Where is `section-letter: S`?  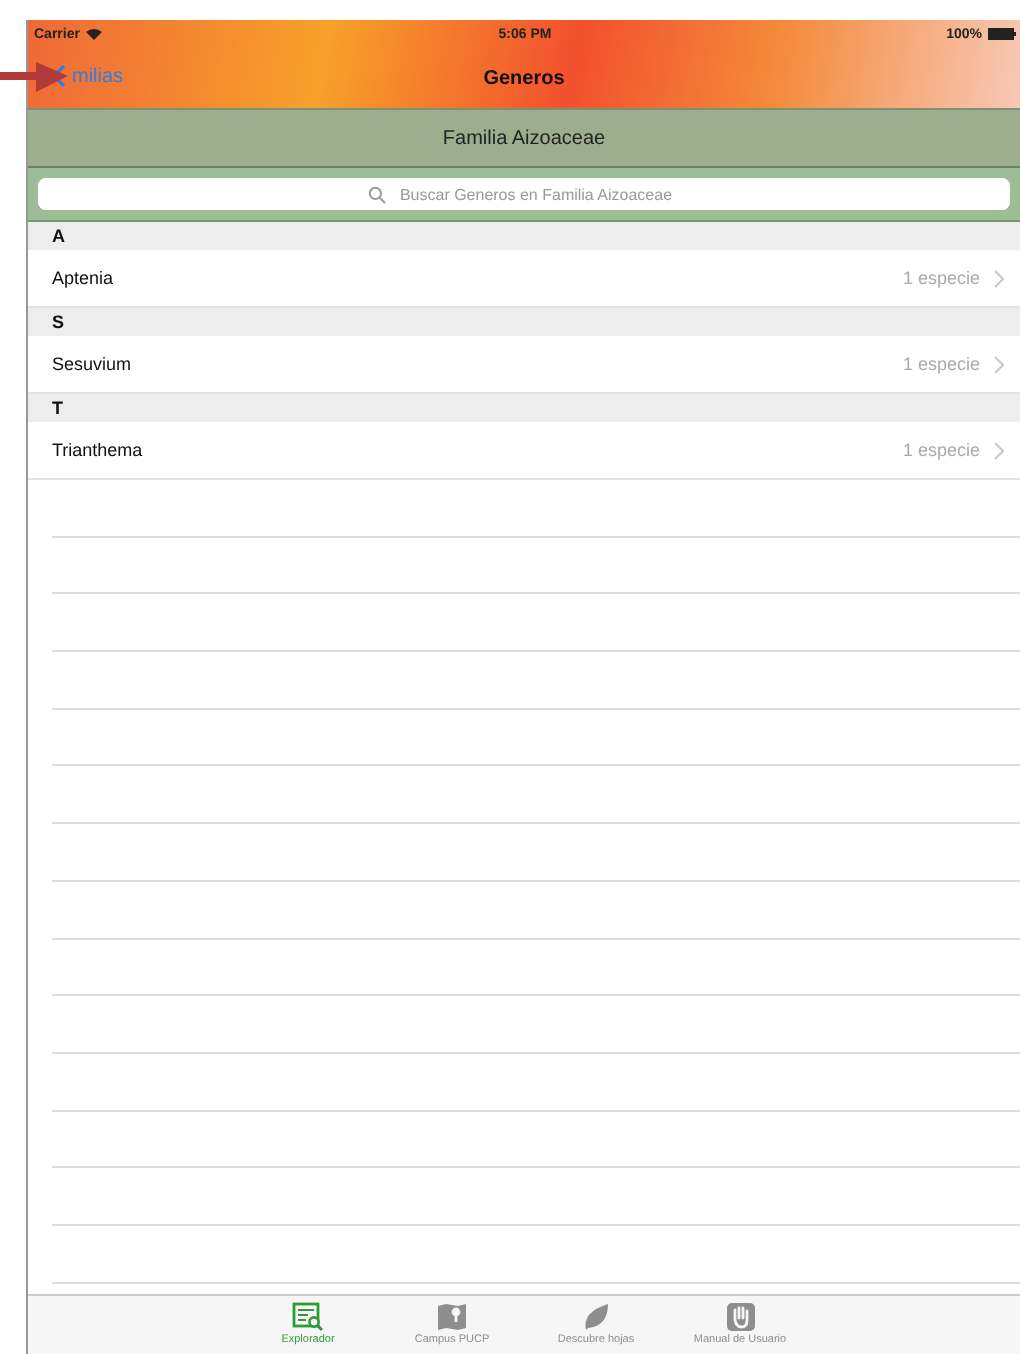
section-letter: S is located at coordinates (58, 322).